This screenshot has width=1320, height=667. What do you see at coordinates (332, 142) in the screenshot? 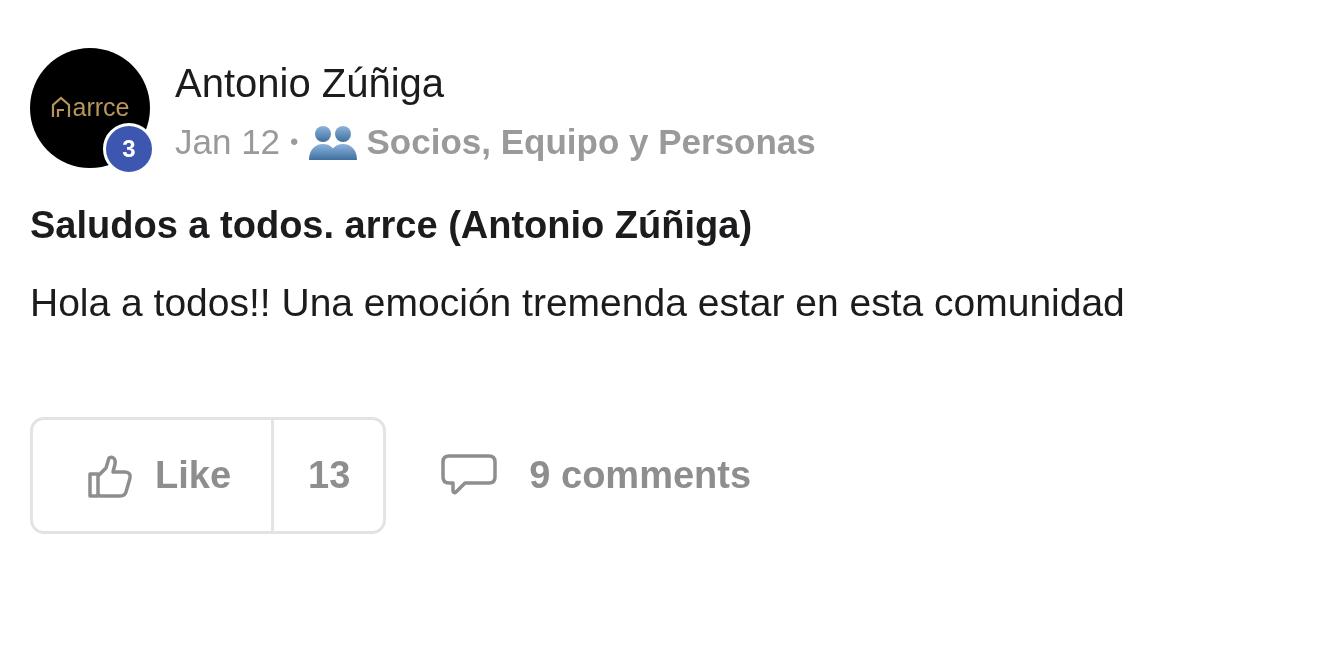
I see `people-icon` at bounding box center [332, 142].